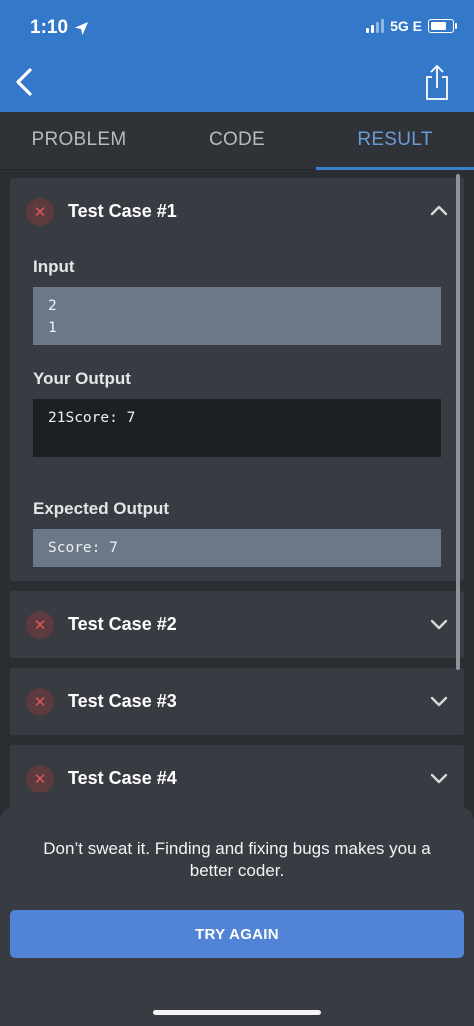 Image resolution: width=474 pixels, height=1026 pixels. Describe the element at coordinates (442, 26) in the screenshot. I see `battery-icon` at that location.